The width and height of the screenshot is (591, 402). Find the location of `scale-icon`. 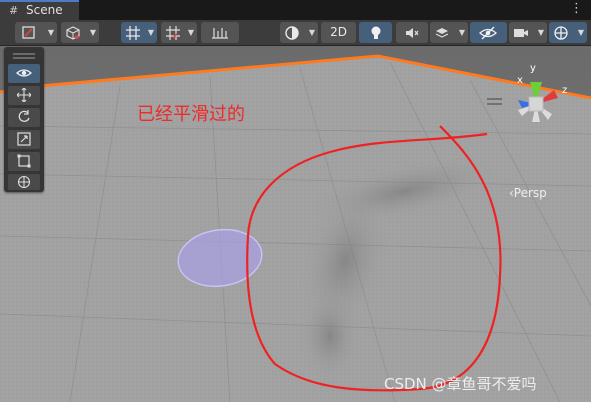

scale-icon is located at coordinates (24, 139).